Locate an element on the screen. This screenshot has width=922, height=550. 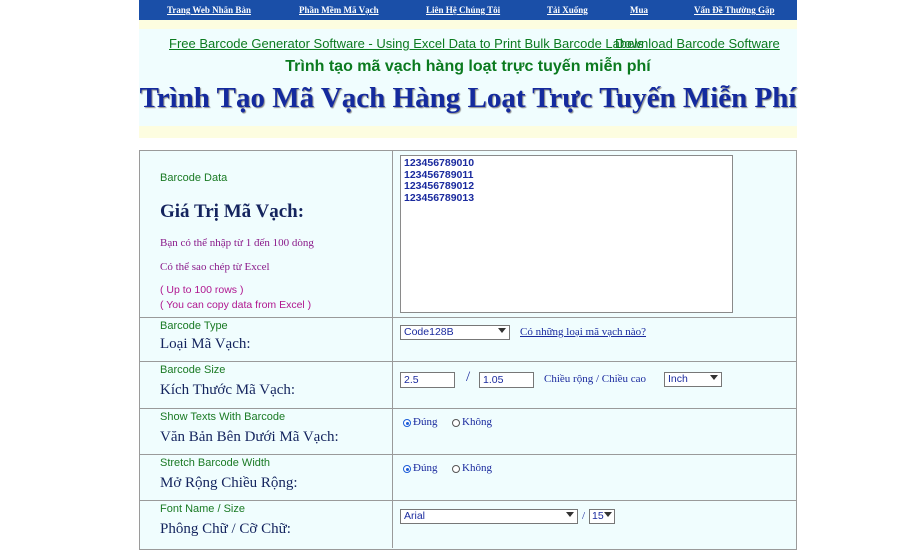
size-unit-selected: Inch is located at coordinates (678, 379).